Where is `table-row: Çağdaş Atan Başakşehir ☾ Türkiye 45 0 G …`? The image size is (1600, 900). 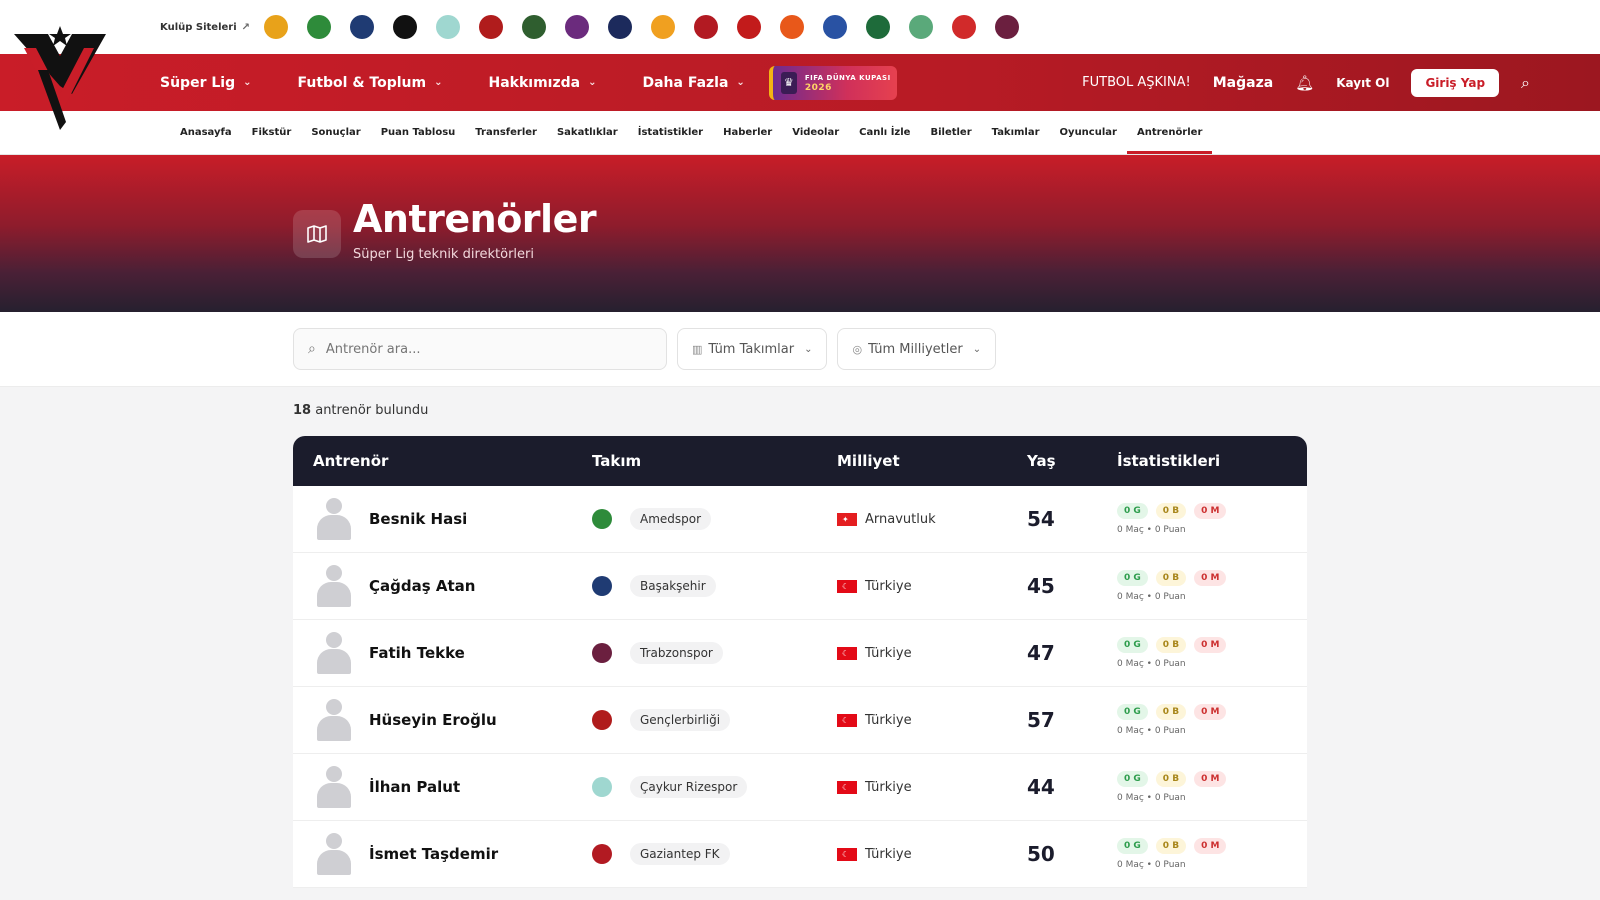 table-row: Çağdaş Atan Başakşehir ☾ Türkiye 45 0 G … is located at coordinates (800, 586).